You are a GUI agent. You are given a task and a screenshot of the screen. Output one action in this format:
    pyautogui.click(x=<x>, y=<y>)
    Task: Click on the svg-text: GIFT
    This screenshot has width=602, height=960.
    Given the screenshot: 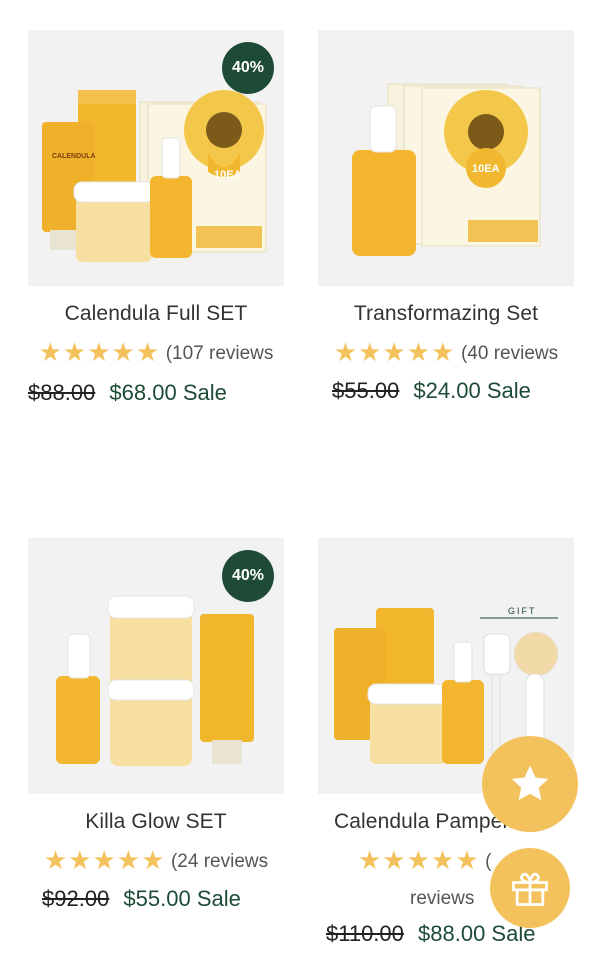 What is the action you would take?
    pyautogui.click(x=522, y=611)
    